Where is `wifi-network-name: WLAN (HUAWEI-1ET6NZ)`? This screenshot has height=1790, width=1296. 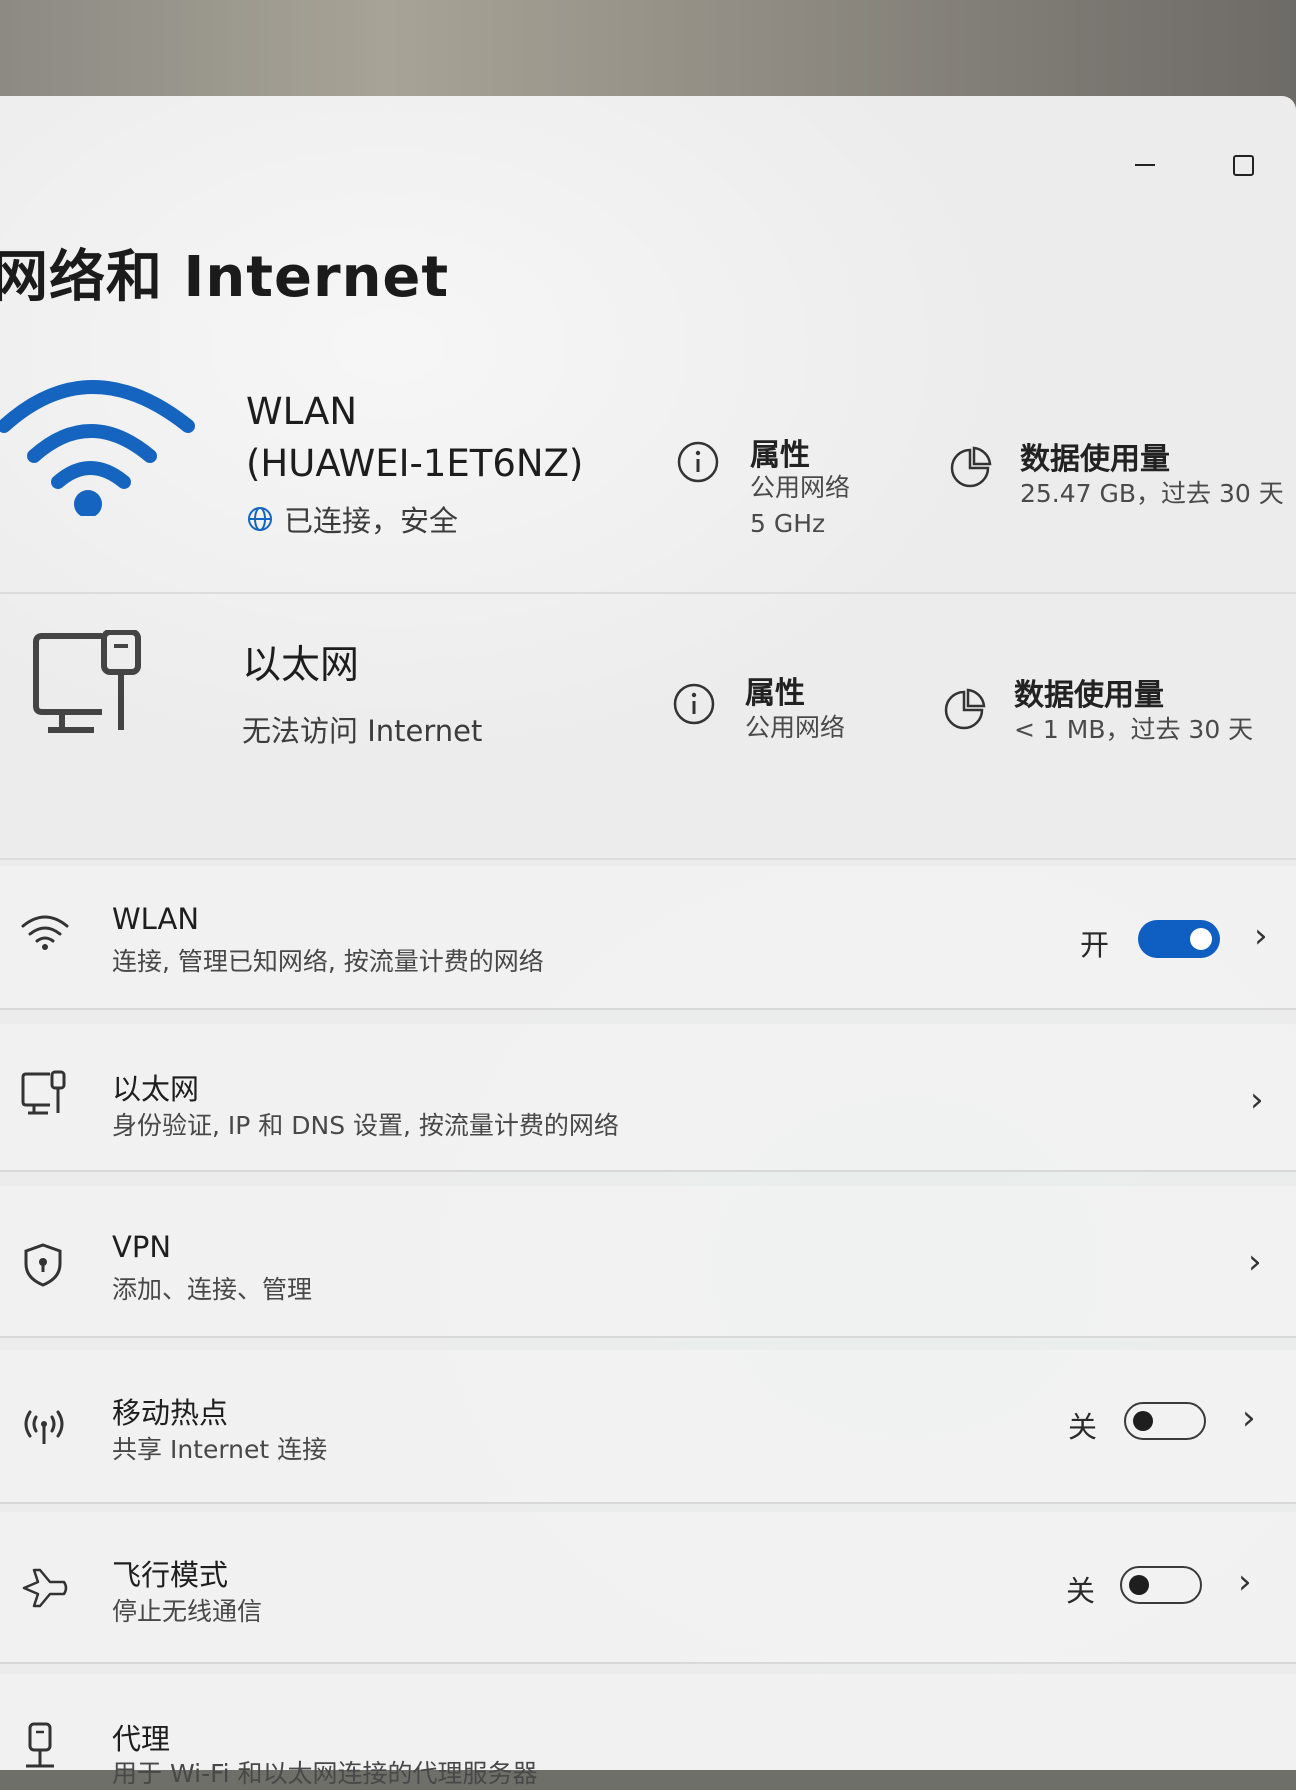 wifi-network-name: WLAN (HUAWEI-1ET6NZ) is located at coordinates (414, 438).